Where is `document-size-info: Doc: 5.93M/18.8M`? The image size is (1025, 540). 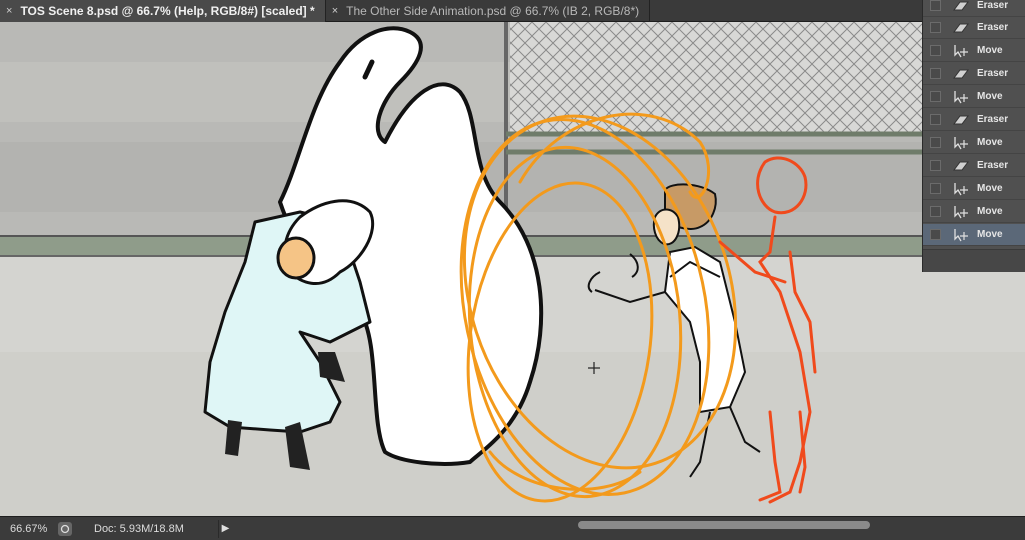 document-size-info: Doc: 5.93M/18.8M is located at coordinates (139, 528).